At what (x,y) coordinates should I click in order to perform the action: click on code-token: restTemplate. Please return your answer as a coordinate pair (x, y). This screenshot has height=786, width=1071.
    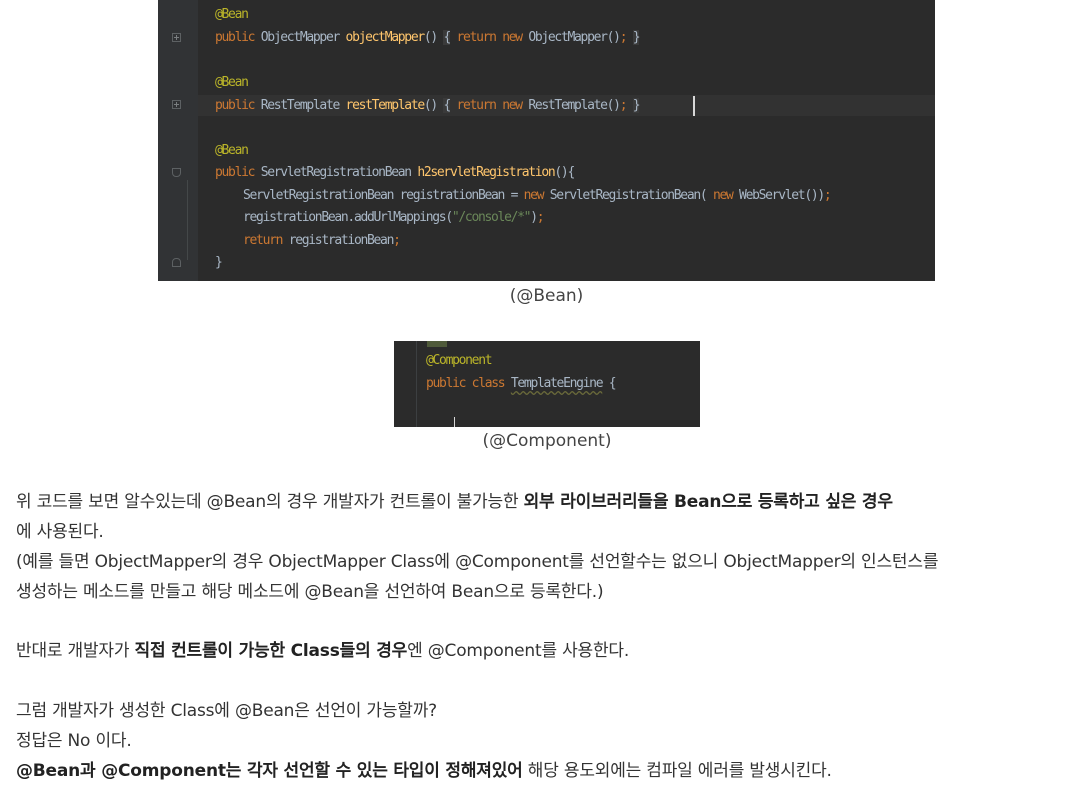
    Looking at the image, I should click on (385, 105).